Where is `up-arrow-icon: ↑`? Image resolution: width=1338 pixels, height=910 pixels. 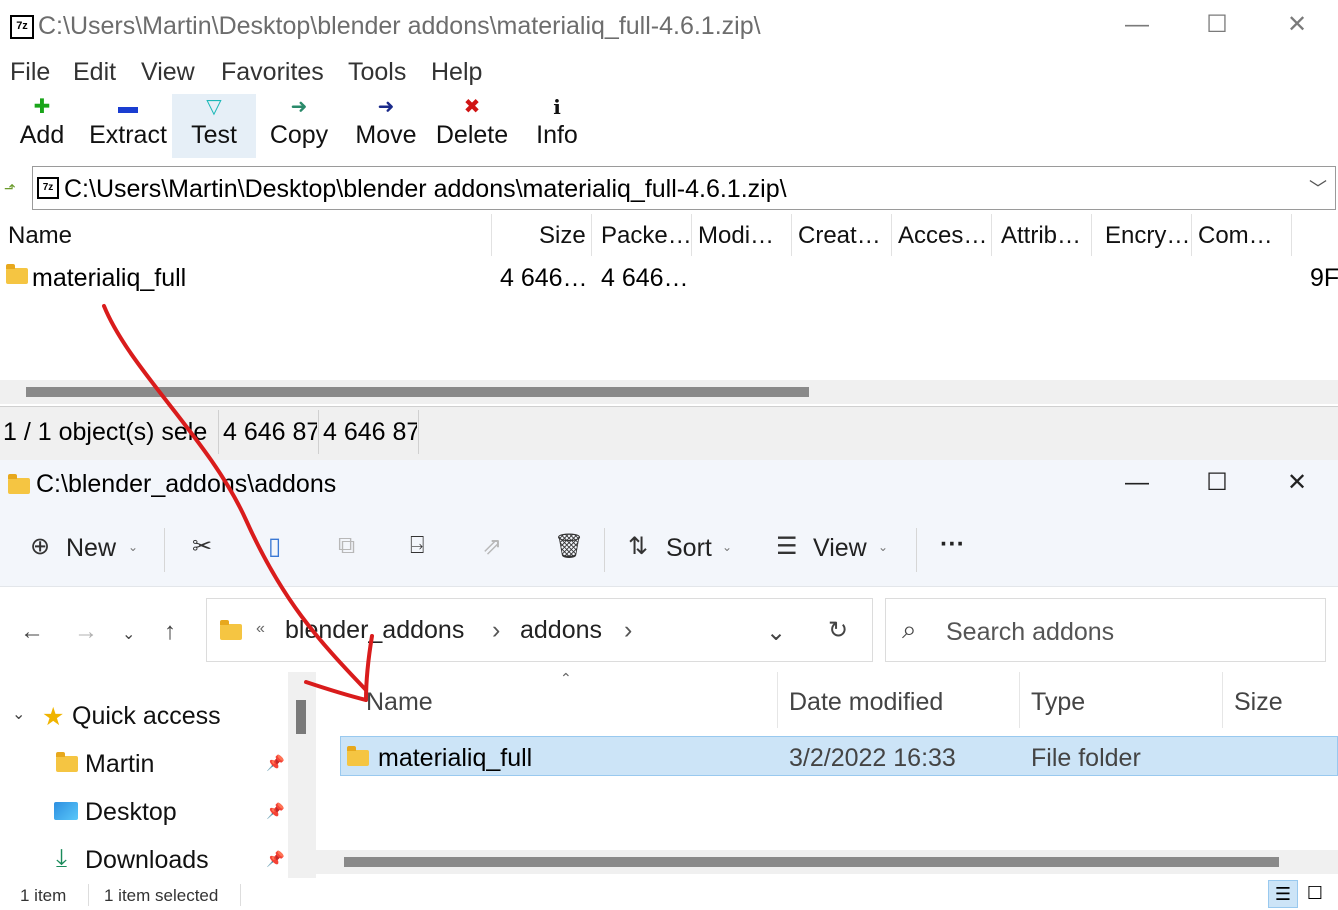 up-arrow-icon: ↑ is located at coordinates (170, 632).